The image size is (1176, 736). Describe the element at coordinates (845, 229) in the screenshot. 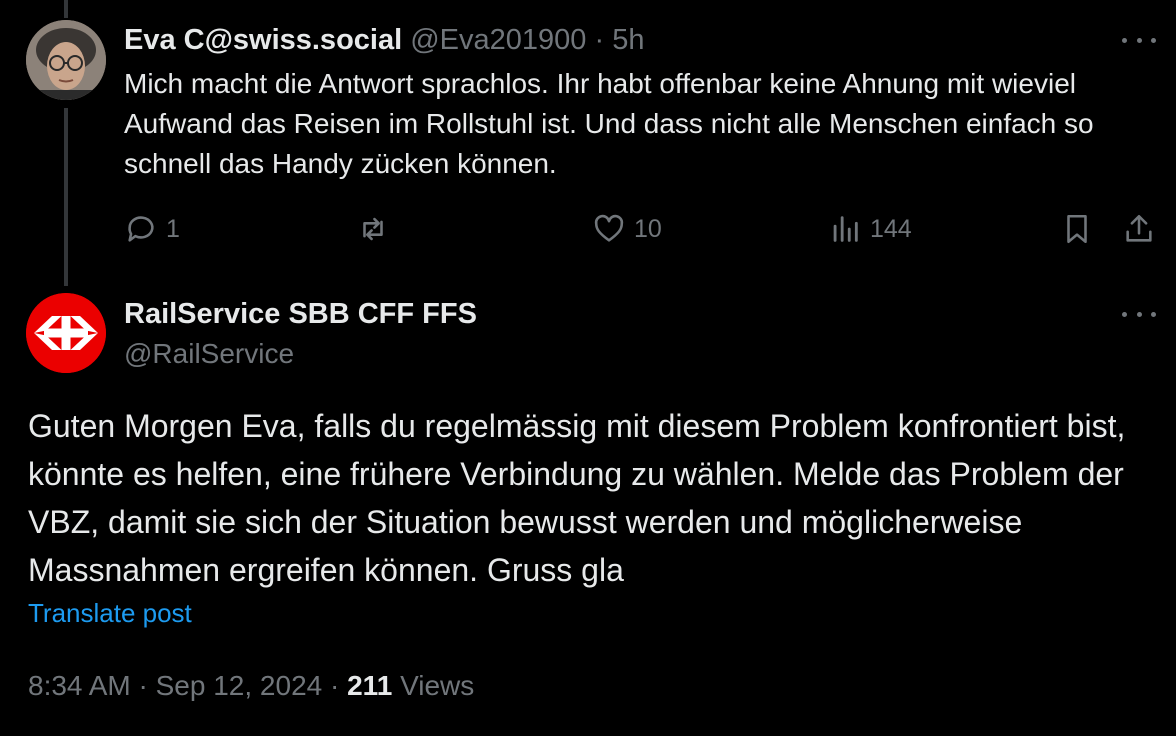

I see `views-icon` at that location.